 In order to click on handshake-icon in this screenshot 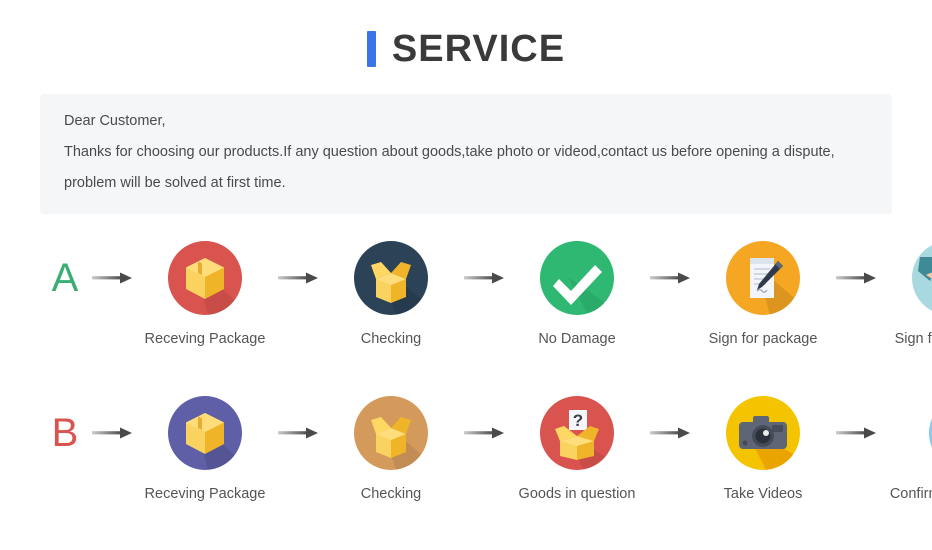, I will do `click(922, 277)`.